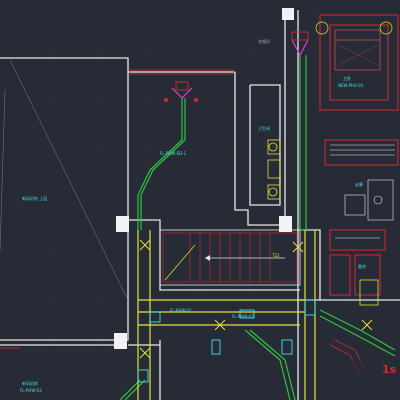  I want to click on label-room-top-right-sub: NEW-PH0-01, so click(351, 85).